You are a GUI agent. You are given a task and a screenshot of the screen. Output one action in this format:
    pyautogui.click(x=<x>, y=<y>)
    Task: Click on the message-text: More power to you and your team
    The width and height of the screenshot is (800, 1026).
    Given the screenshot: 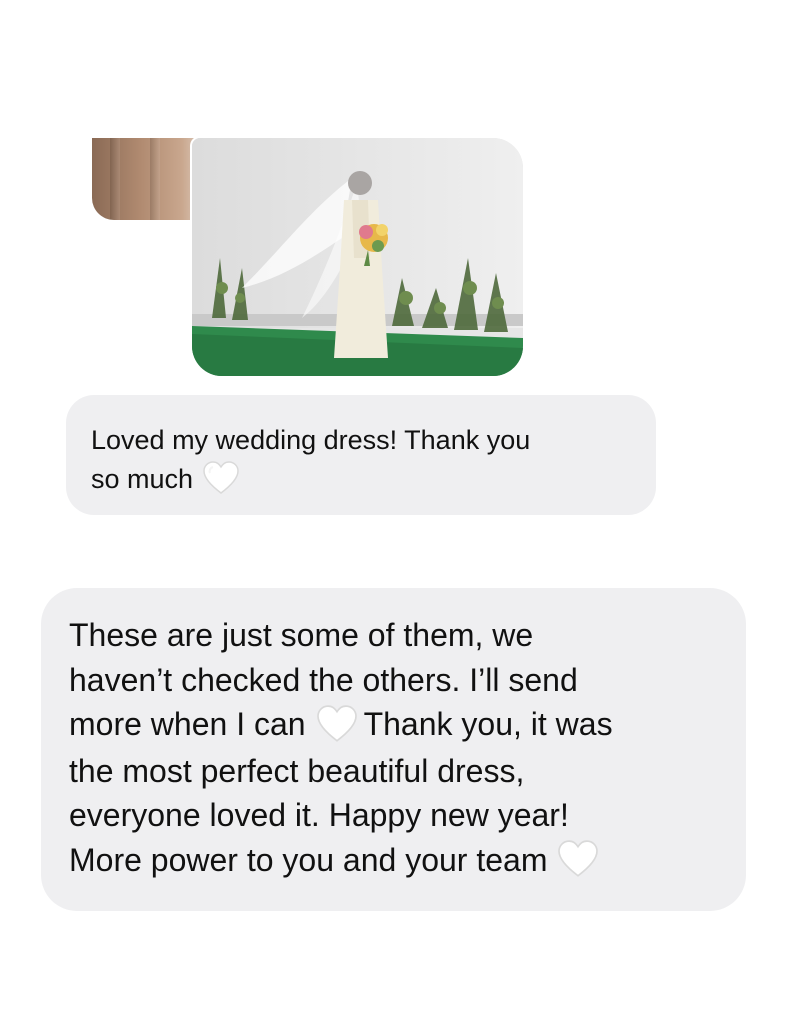 What is the action you would take?
    pyautogui.click(x=308, y=859)
    